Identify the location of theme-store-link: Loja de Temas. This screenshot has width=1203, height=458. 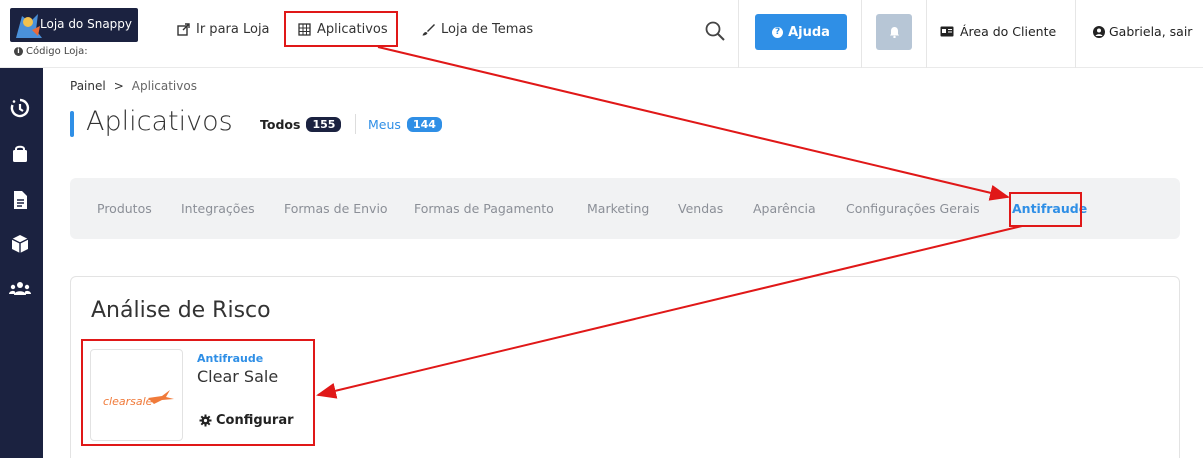
(477, 29).